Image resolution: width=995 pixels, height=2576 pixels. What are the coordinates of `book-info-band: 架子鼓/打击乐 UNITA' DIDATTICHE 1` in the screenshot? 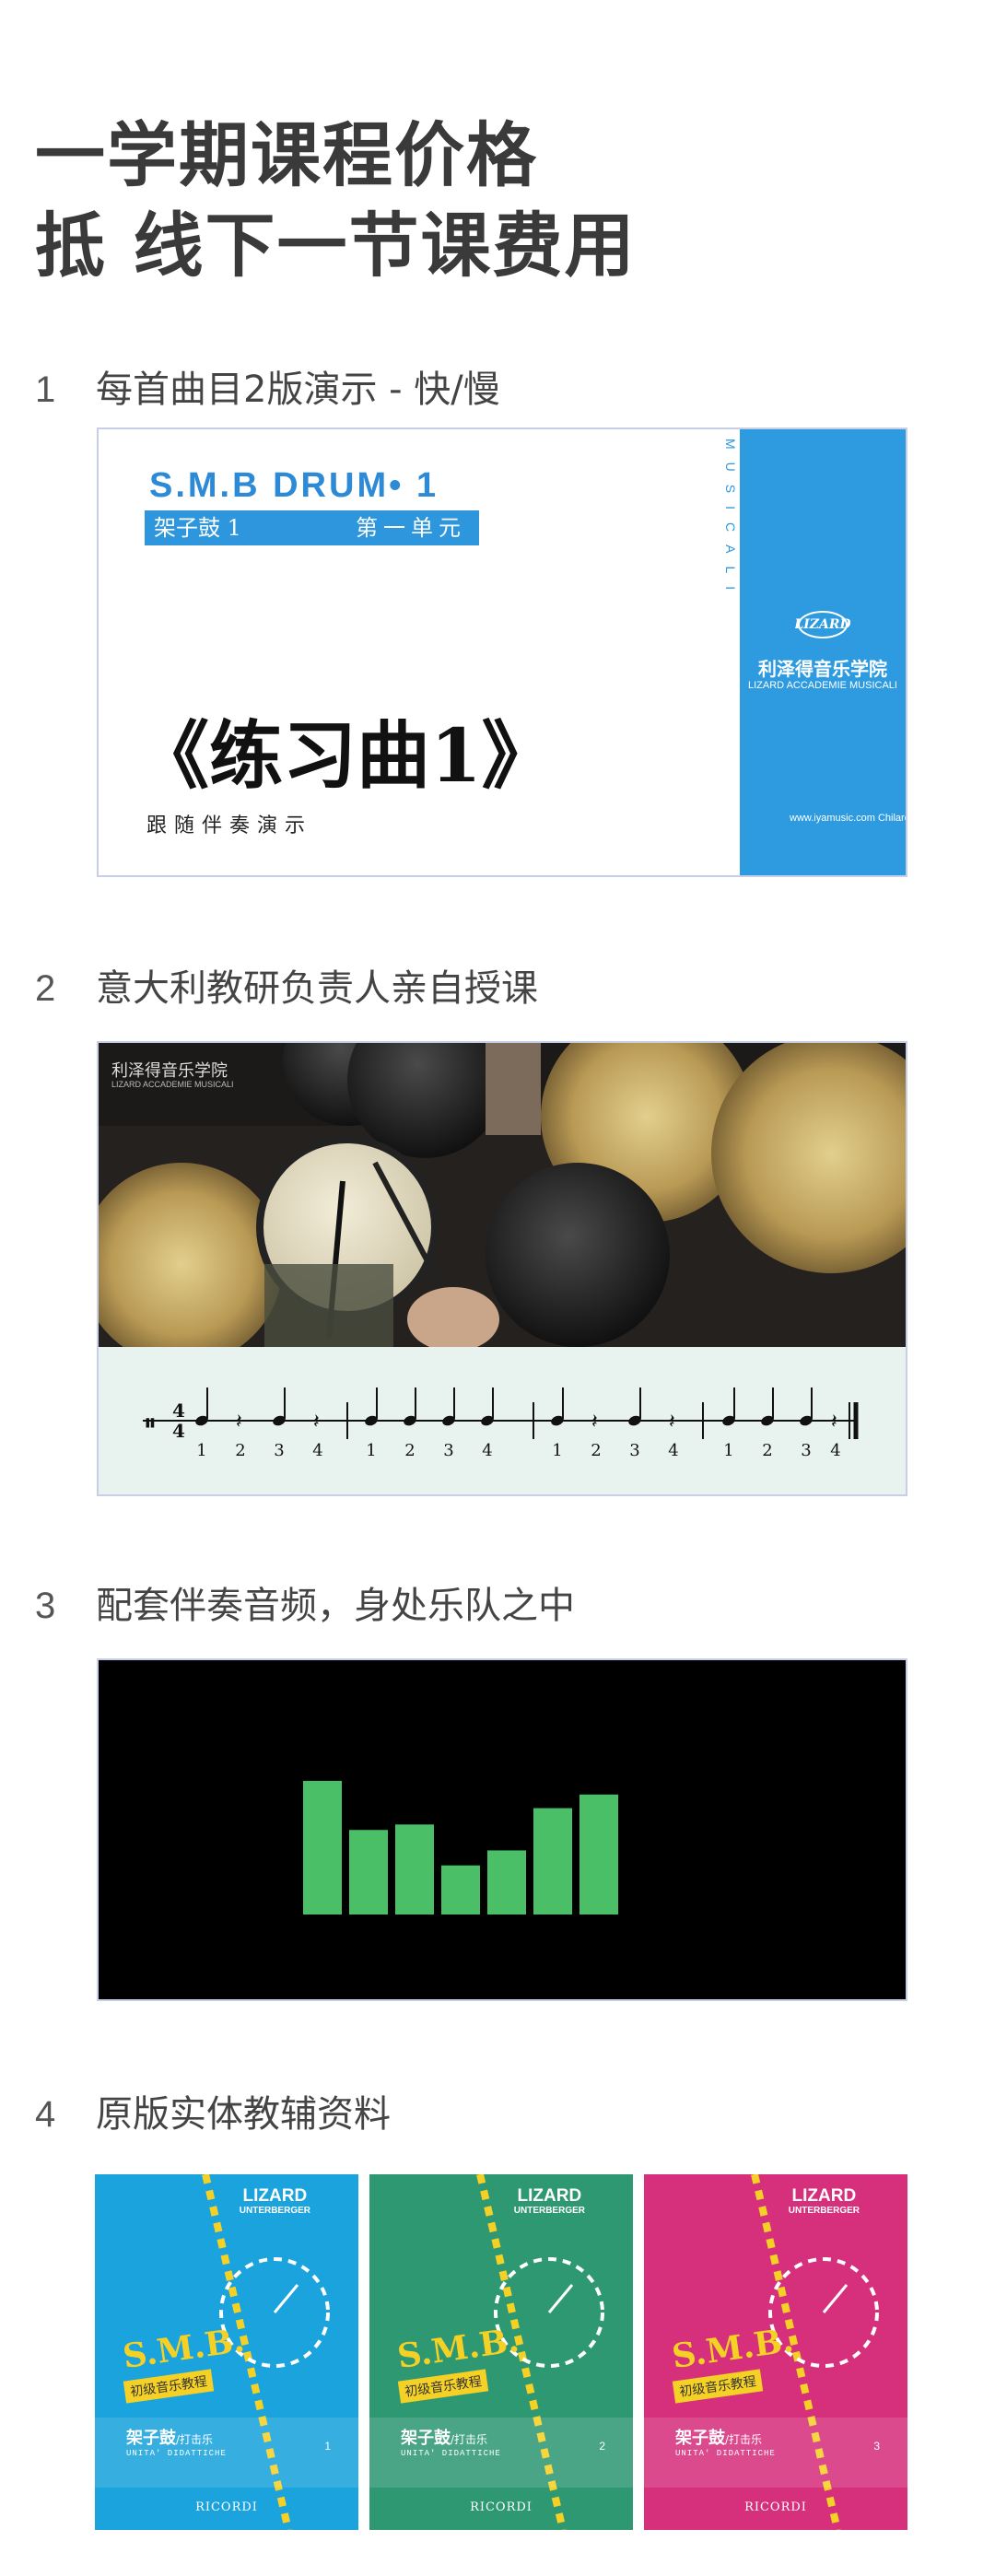 It's located at (226, 2453).